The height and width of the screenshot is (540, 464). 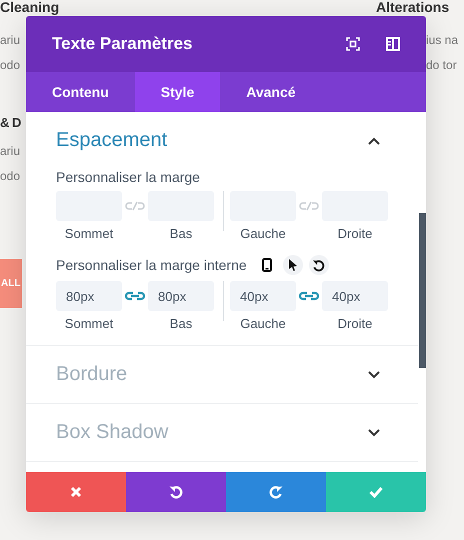 I want to click on redo-icon, so click(x=276, y=492).